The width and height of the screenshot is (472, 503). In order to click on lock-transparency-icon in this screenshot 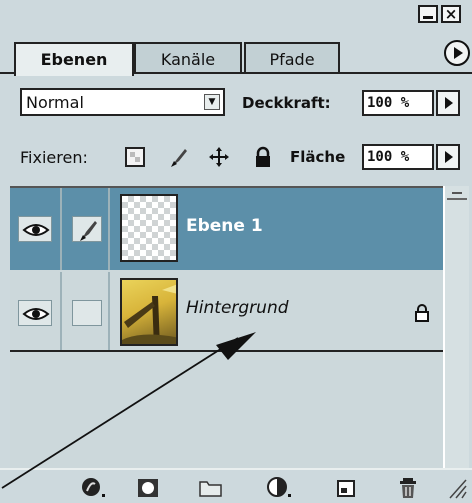, I will do `click(135, 157)`.